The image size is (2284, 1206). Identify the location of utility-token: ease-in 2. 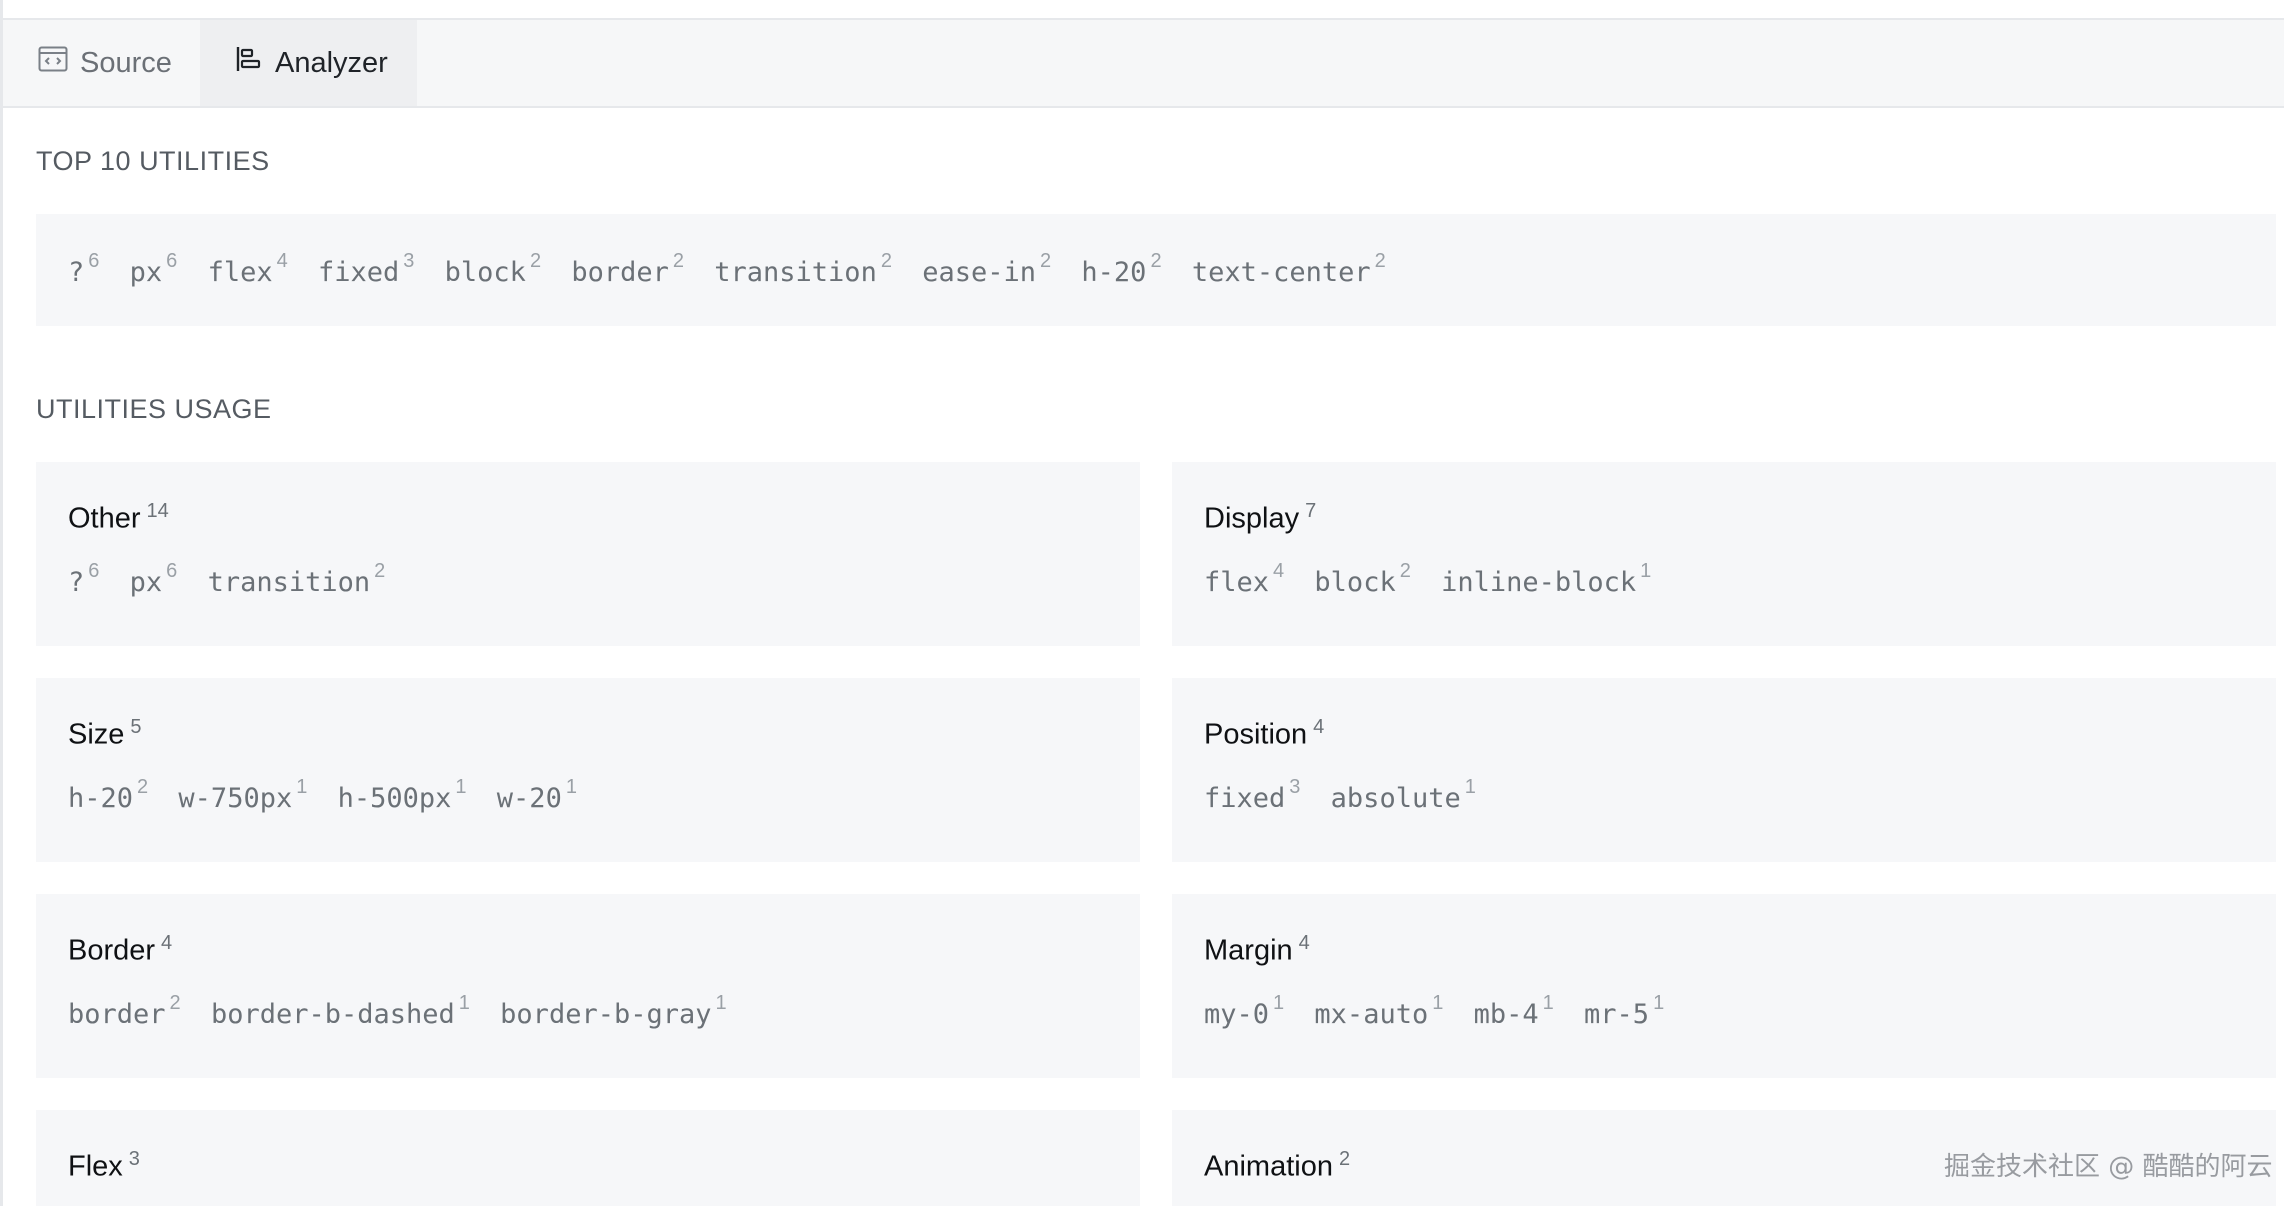
(987, 269).